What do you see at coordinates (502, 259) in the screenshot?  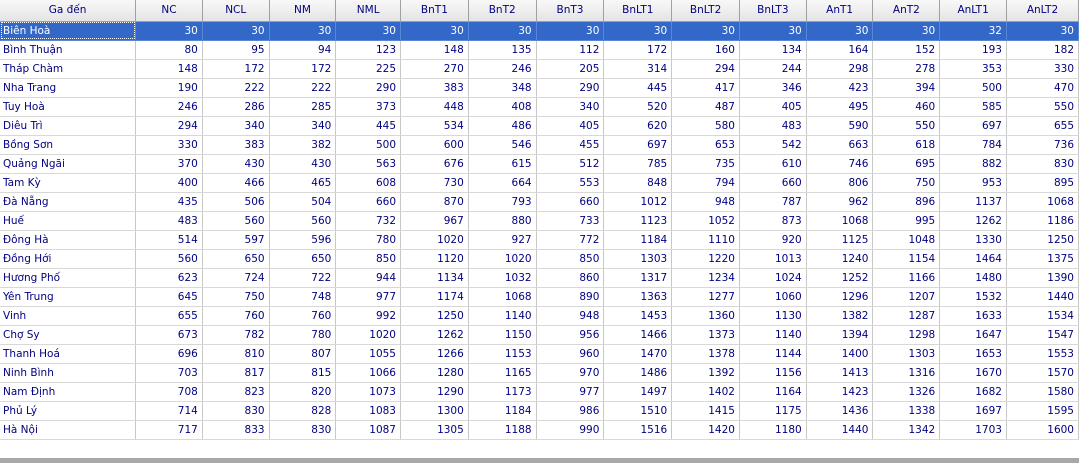 I see `fare-cell: 1020` at bounding box center [502, 259].